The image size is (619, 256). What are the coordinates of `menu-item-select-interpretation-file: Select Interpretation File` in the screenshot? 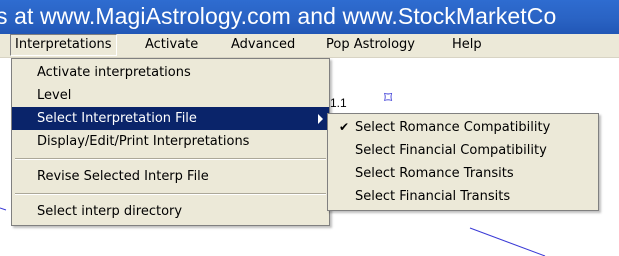 It's located at (170, 118).